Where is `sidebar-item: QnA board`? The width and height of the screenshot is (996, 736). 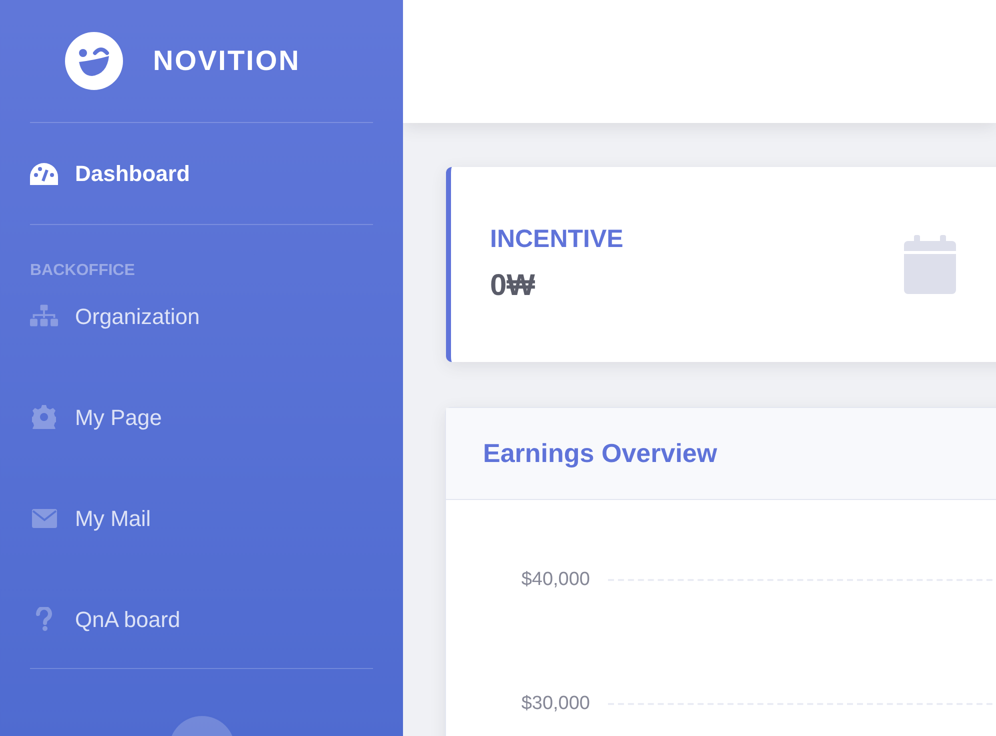 sidebar-item: QnA board is located at coordinates (201, 619).